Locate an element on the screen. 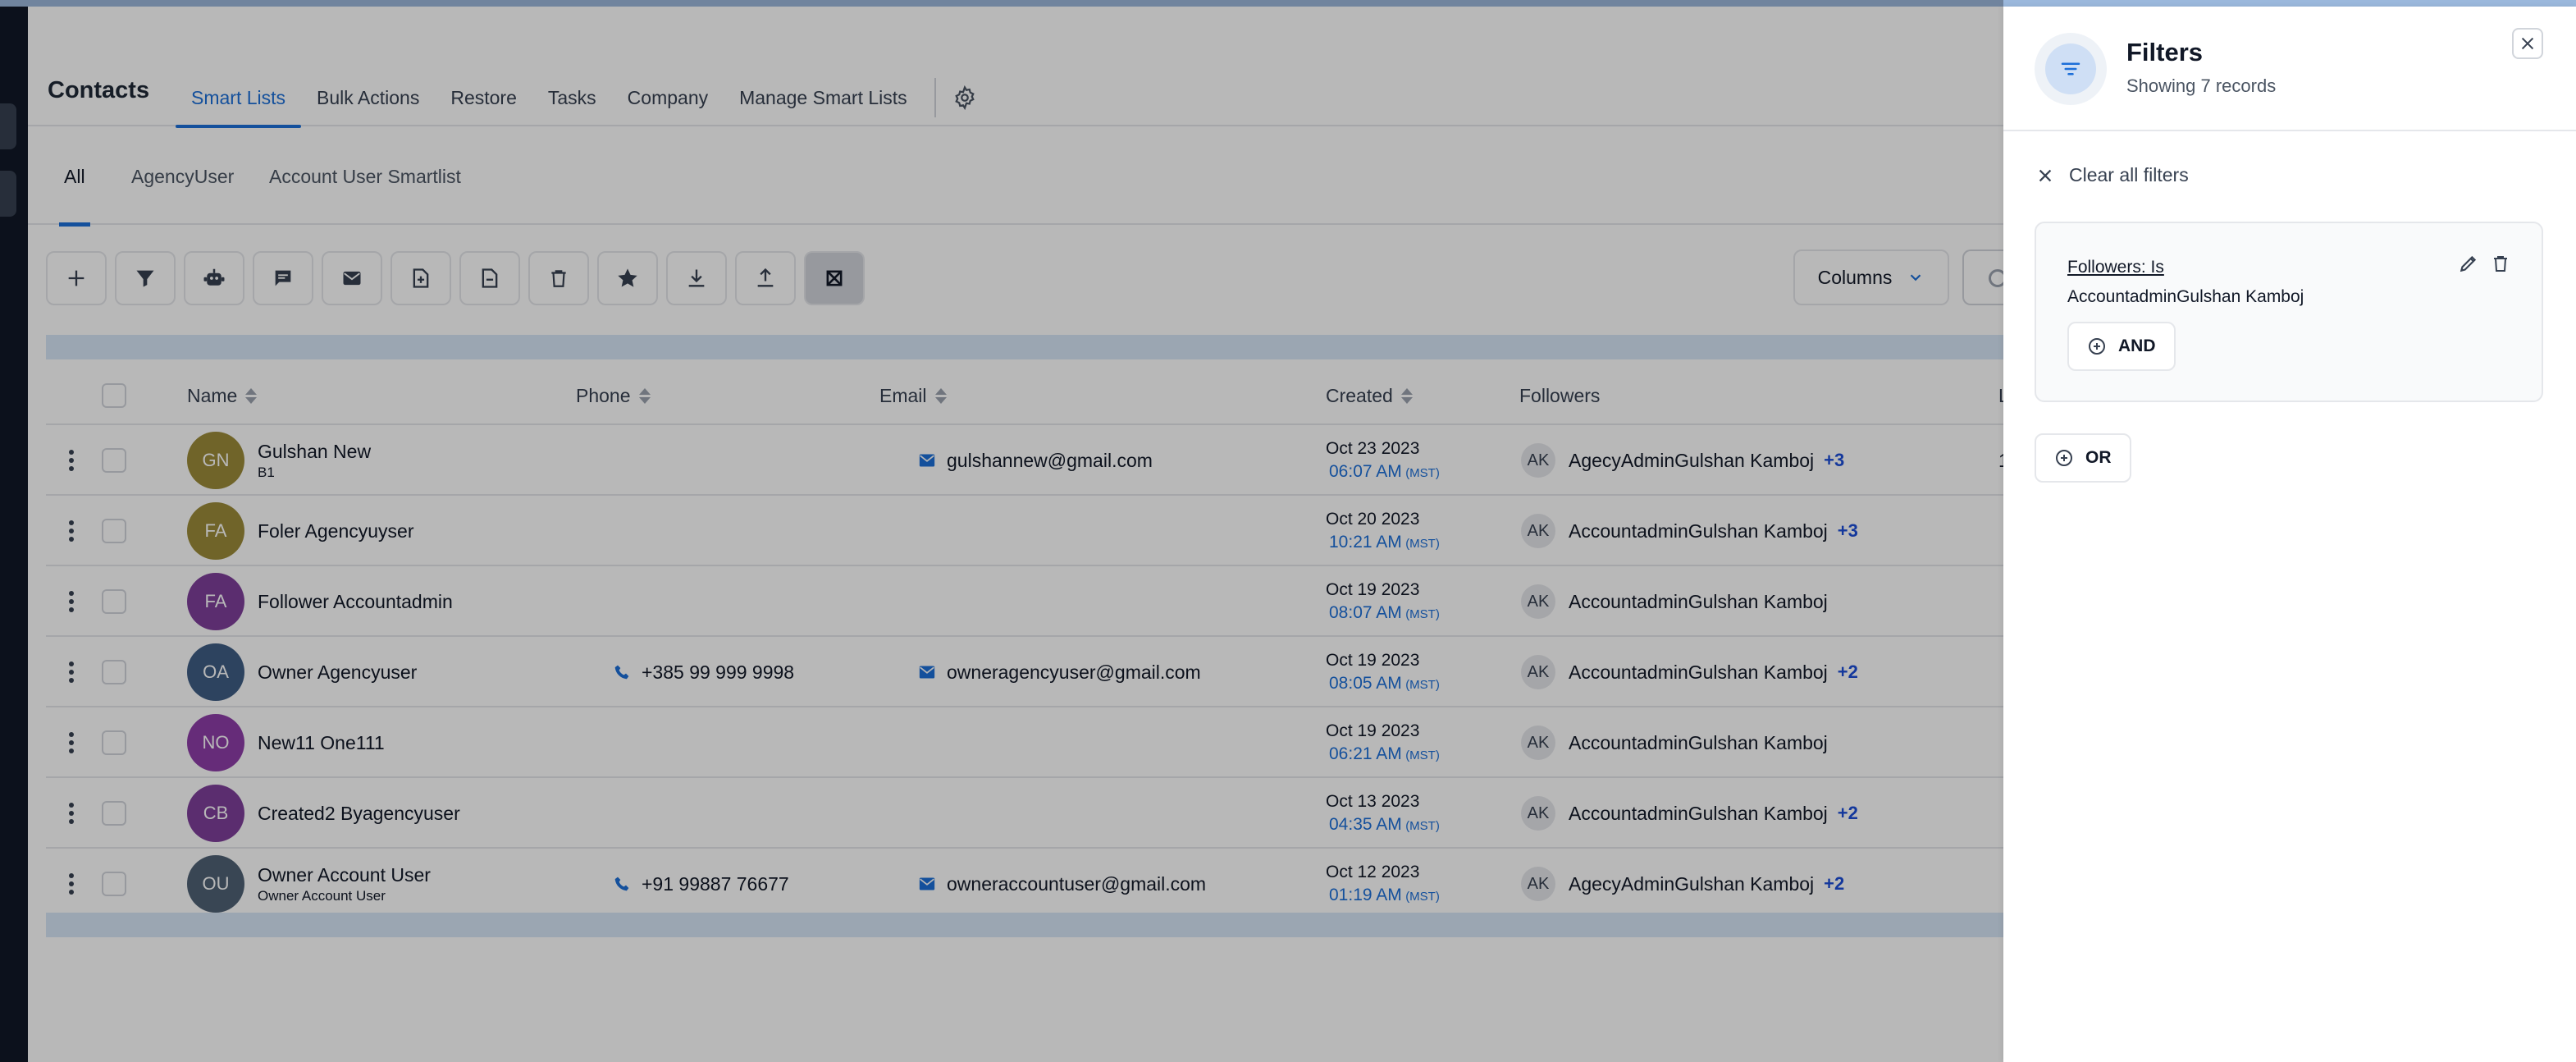 The width and height of the screenshot is (2576, 1062). trash-icon is located at coordinates (2501, 265).